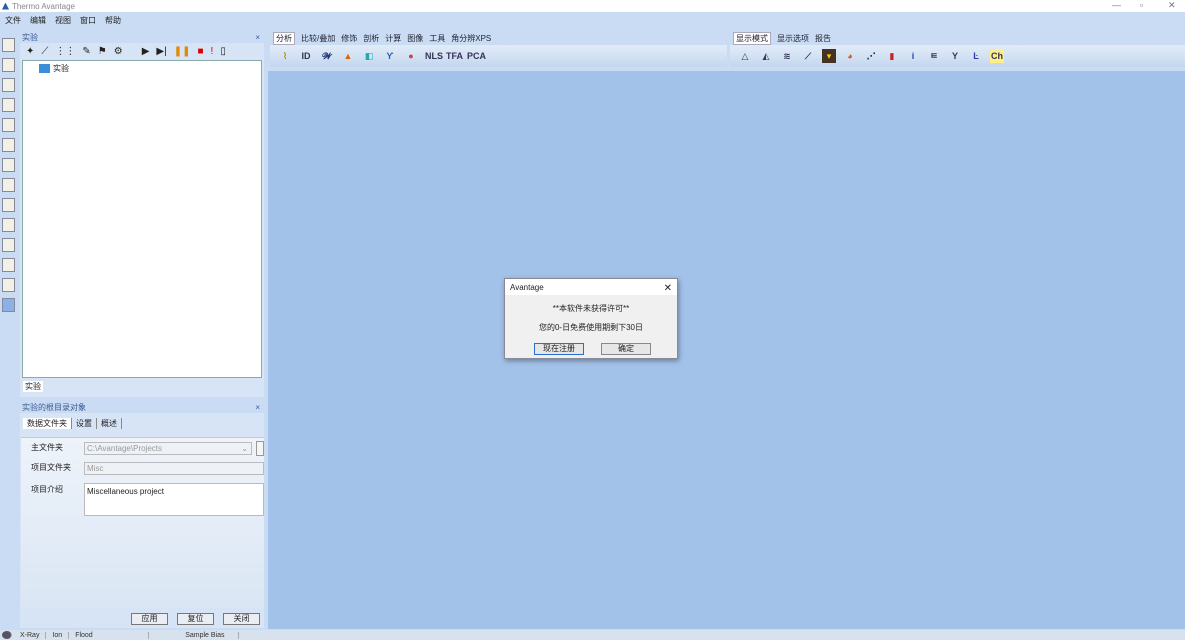  Describe the element at coordinates (745, 56) in the screenshot. I see `spectrum-view-icon: △` at that location.